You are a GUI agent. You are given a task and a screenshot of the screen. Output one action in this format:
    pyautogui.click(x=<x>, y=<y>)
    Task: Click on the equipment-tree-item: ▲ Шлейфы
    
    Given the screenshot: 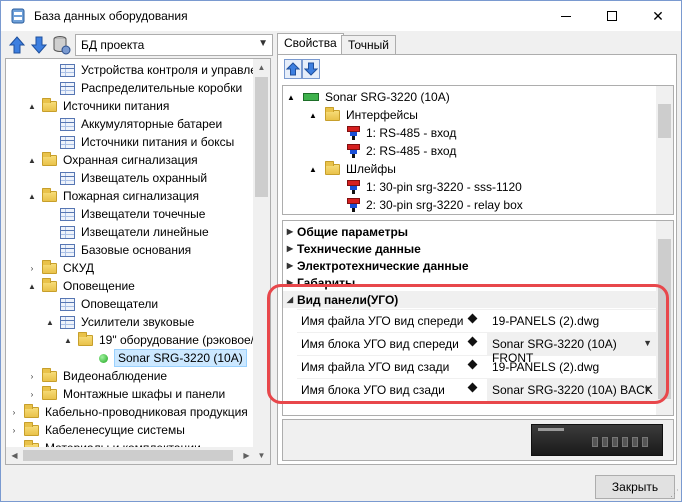 What is the action you would take?
    pyautogui.click(x=351, y=169)
    